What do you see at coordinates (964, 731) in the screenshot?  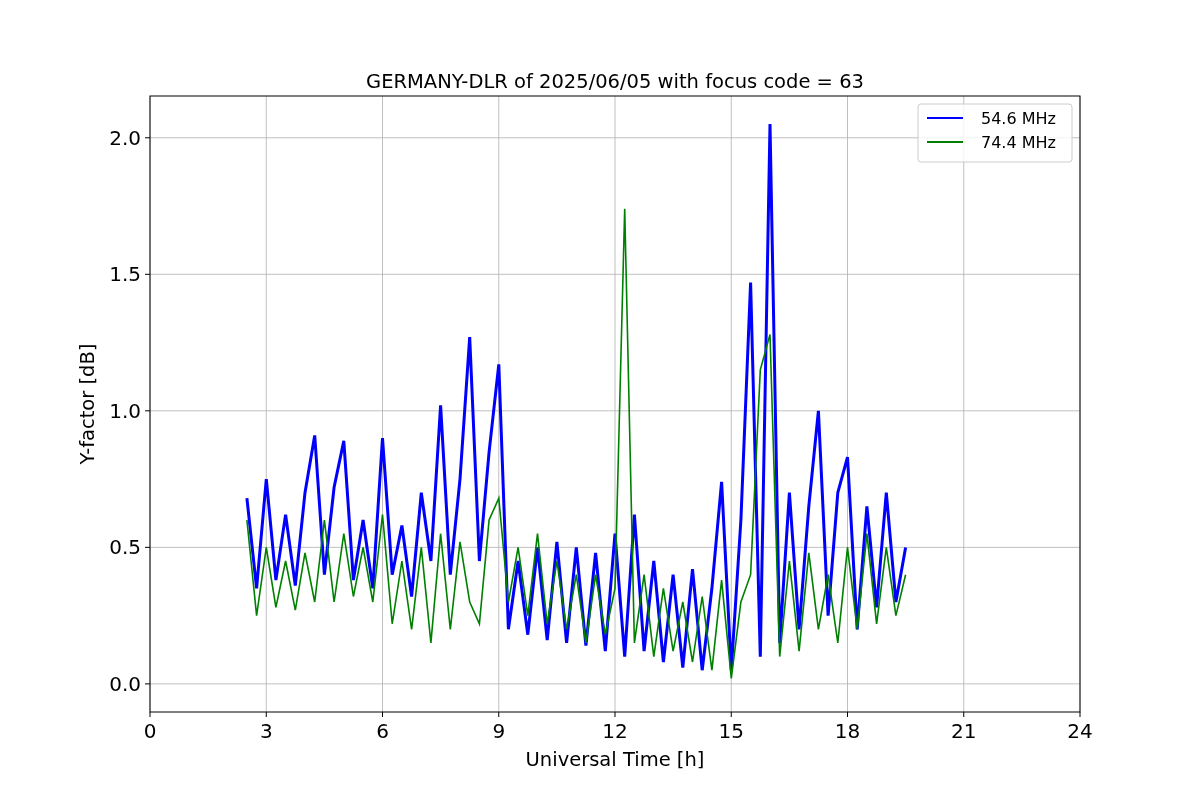 I see `x-tick-label: 21` at bounding box center [964, 731].